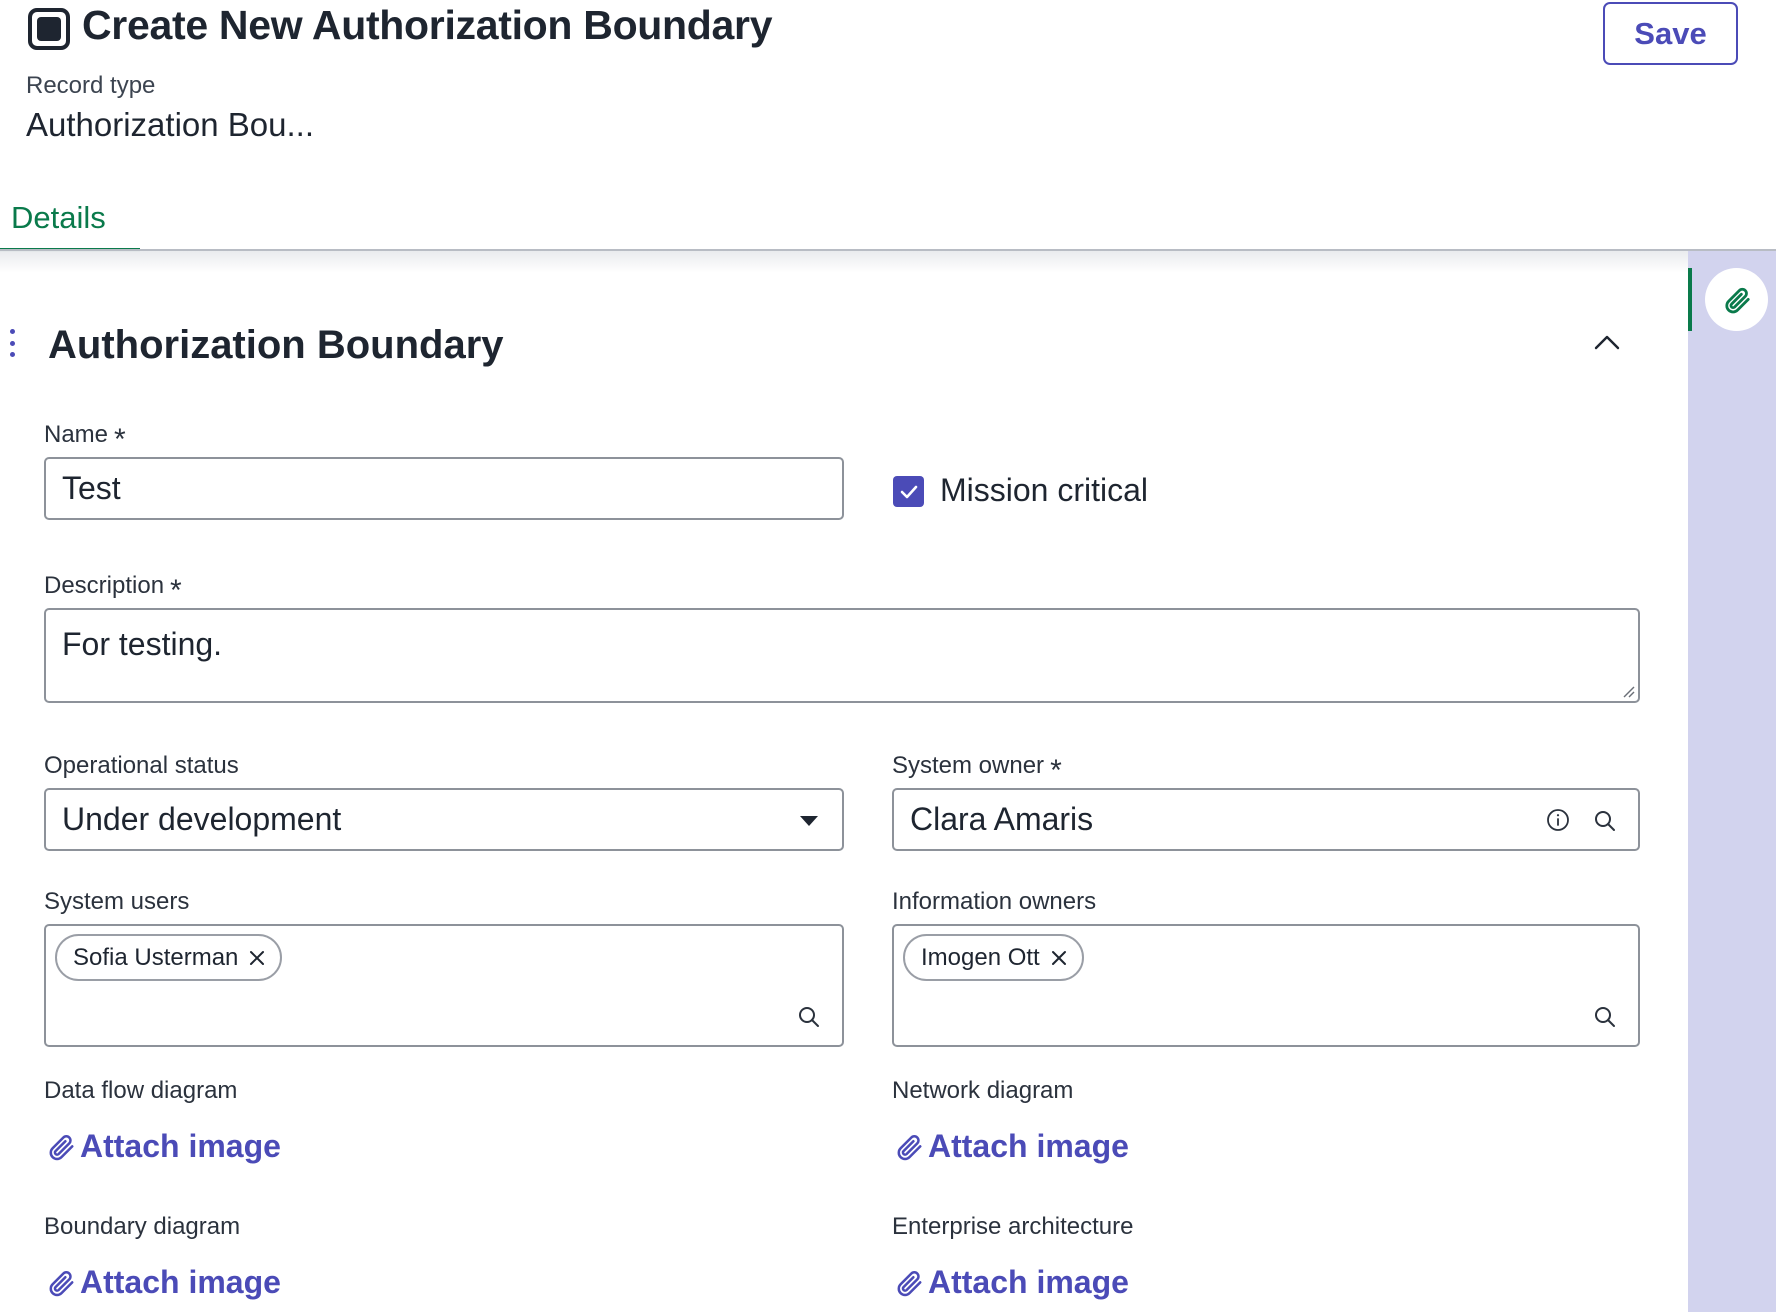  I want to click on checkmark-icon, so click(908, 491).